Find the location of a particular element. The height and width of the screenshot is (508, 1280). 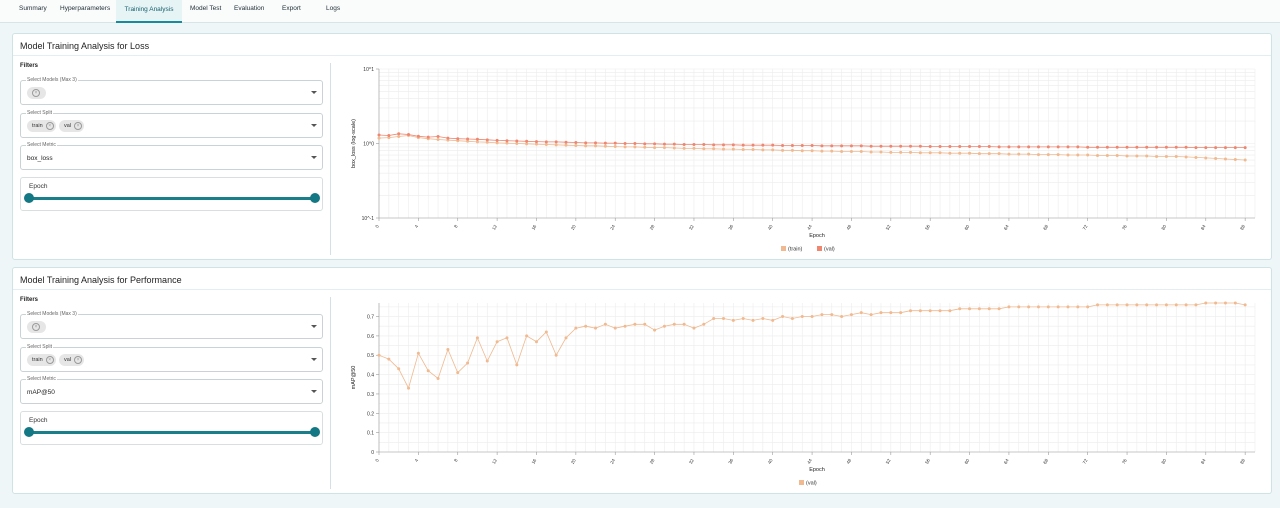

split-chip-train: train × is located at coordinates (41, 360).